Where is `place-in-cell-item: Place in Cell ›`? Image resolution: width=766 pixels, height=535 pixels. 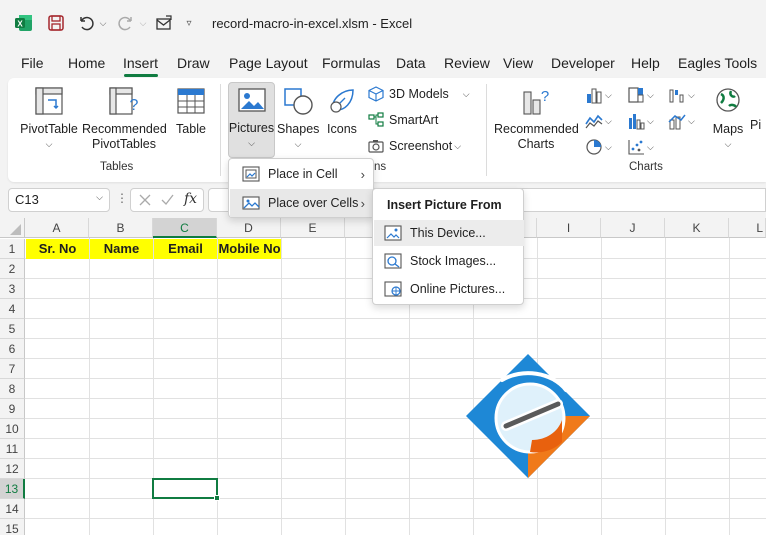
place-in-cell-item: Place in Cell › is located at coordinates (301, 174).